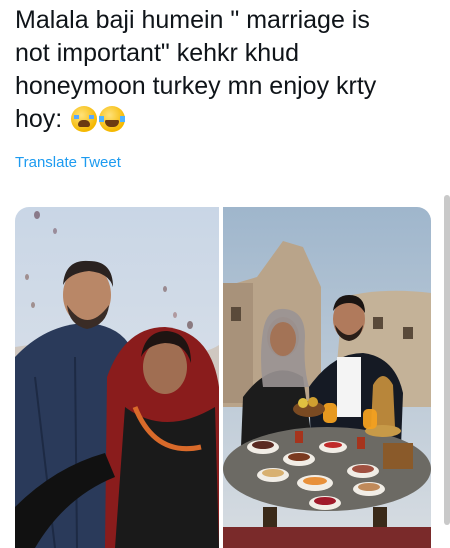  What do you see at coordinates (192, 20) in the screenshot?
I see `tweet-line: Malala baji humein " marriage is` at bounding box center [192, 20].